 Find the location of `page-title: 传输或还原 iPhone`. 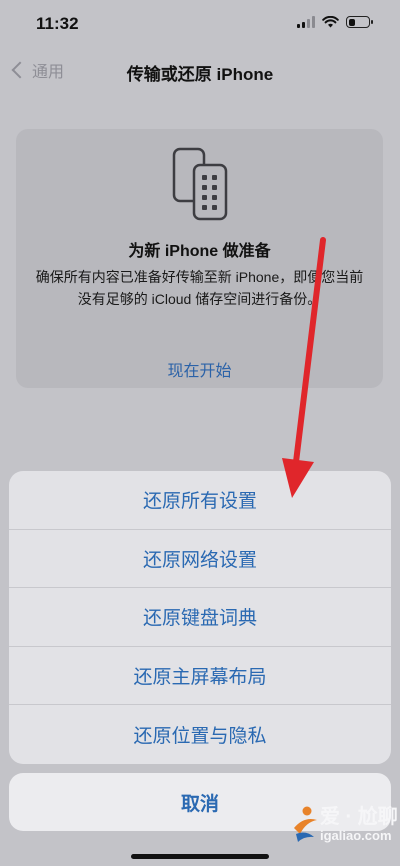

page-title: 传输或还原 iPhone is located at coordinates (200, 74).